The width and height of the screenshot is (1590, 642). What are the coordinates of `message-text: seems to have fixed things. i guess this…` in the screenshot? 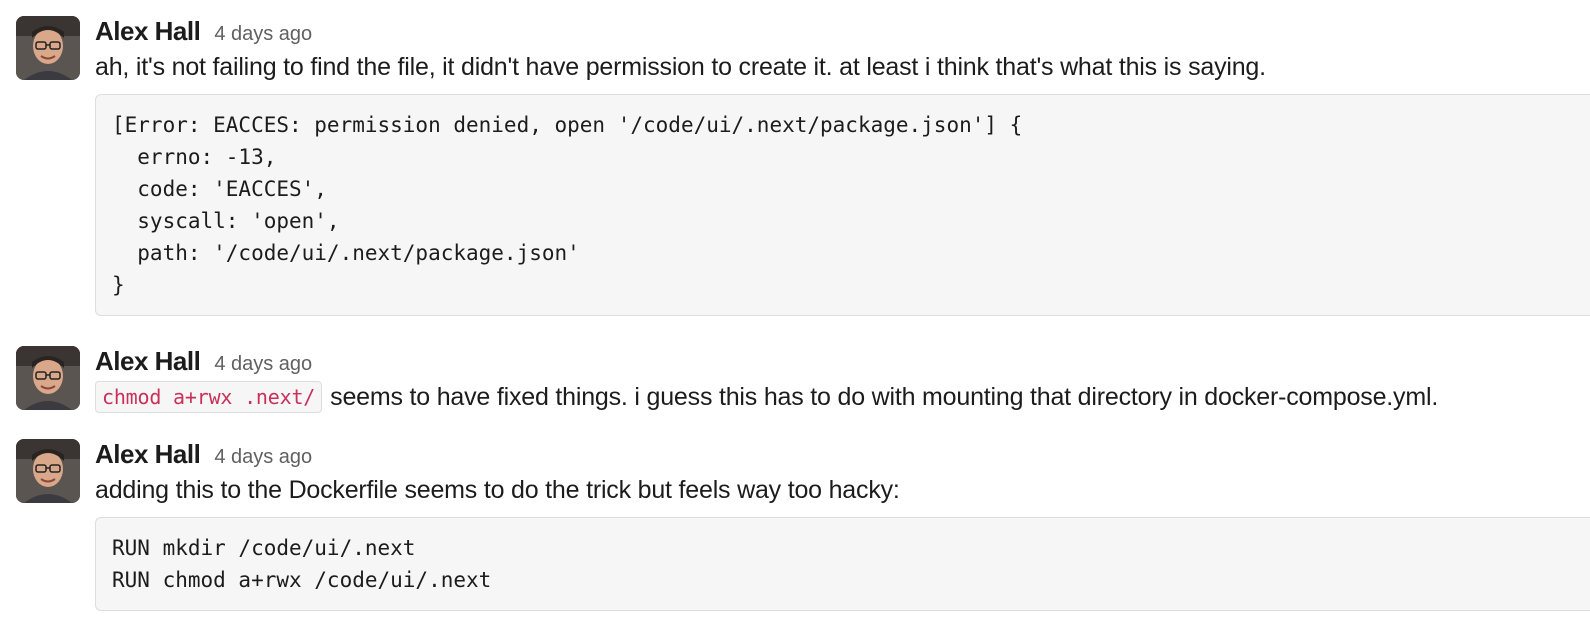 It's located at (884, 397).